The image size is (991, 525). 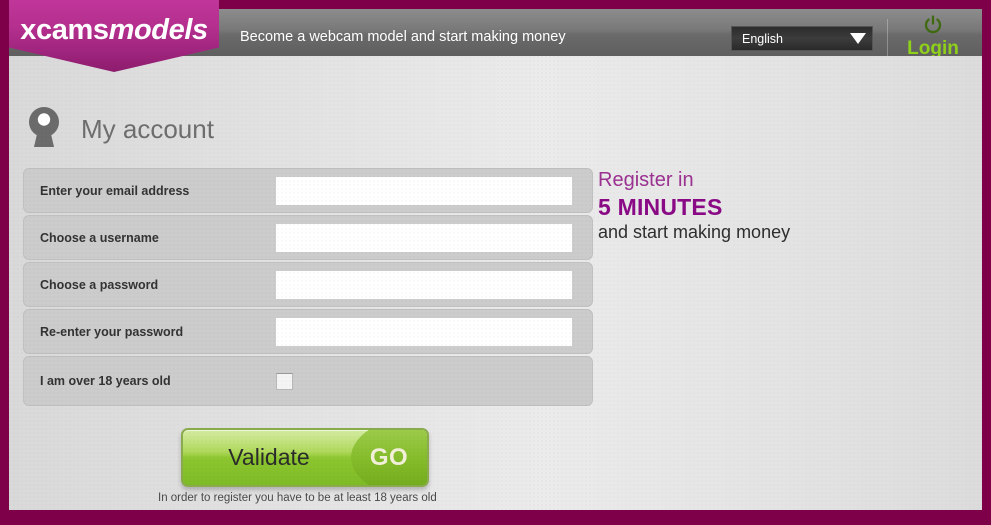 What do you see at coordinates (64, 30) in the screenshot?
I see `logo-primary-text: xcams` at bounding box center [64, 30].